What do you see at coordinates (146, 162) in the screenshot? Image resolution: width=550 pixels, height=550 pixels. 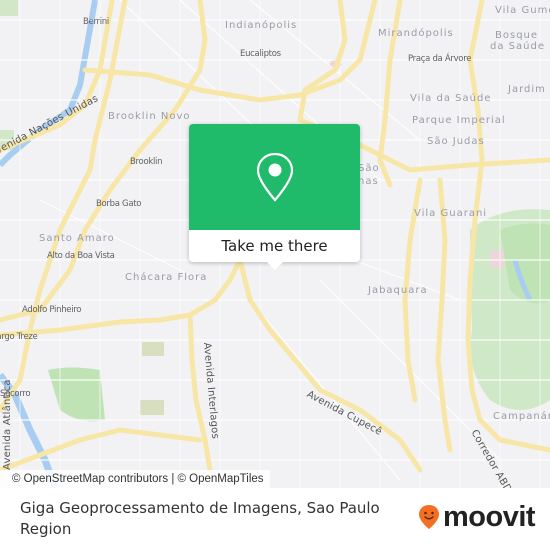 I see `station-label: Brooklin` at bounding box center [146, 162].